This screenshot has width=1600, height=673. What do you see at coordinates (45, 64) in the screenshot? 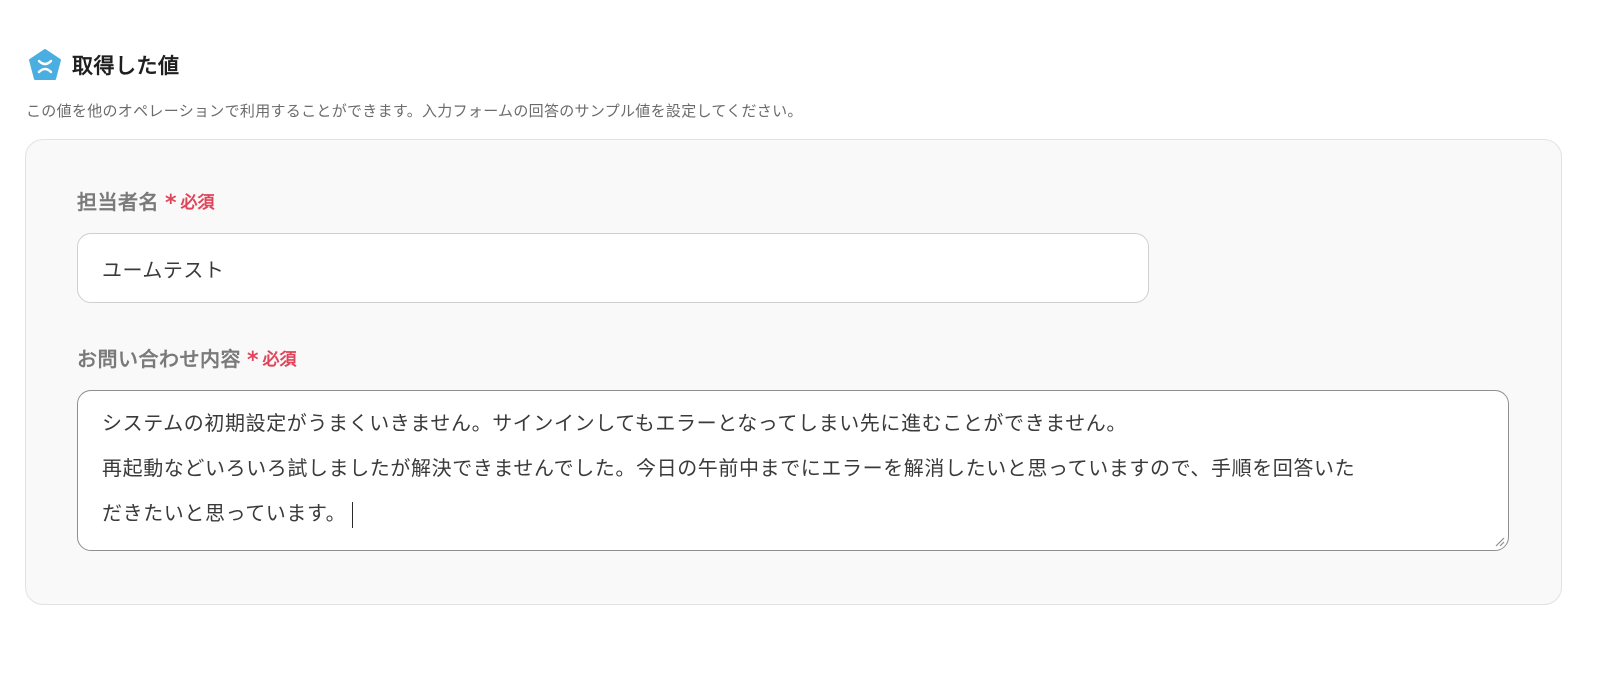
I see `yoom-logo-icon` at bounding box center [45, 64].